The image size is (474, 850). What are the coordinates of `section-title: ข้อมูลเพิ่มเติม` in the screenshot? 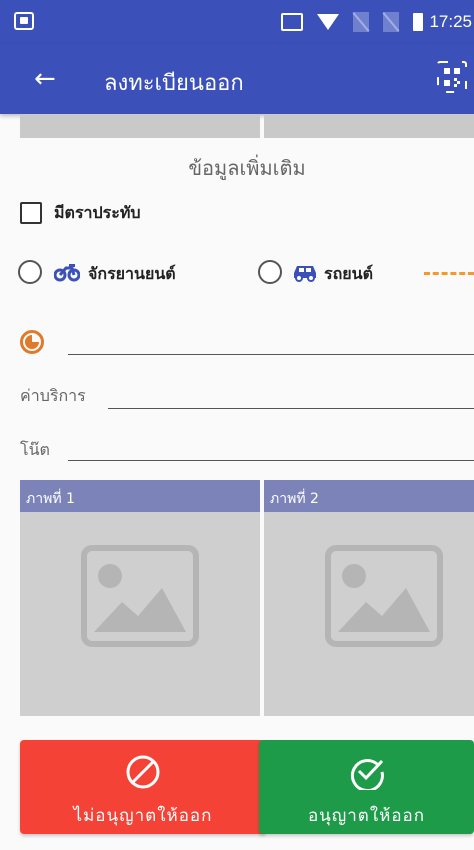 It's located at (247, 168).